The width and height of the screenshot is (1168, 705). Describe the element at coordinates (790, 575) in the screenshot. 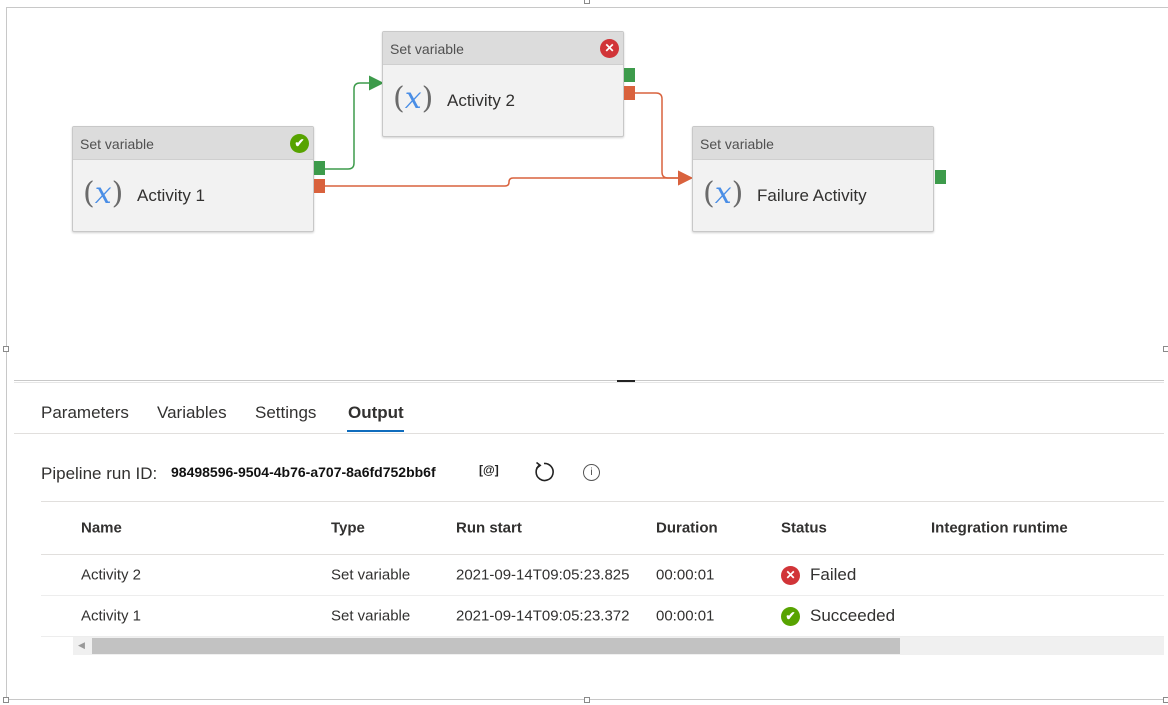

I see `error-icon: ✕` at that location.